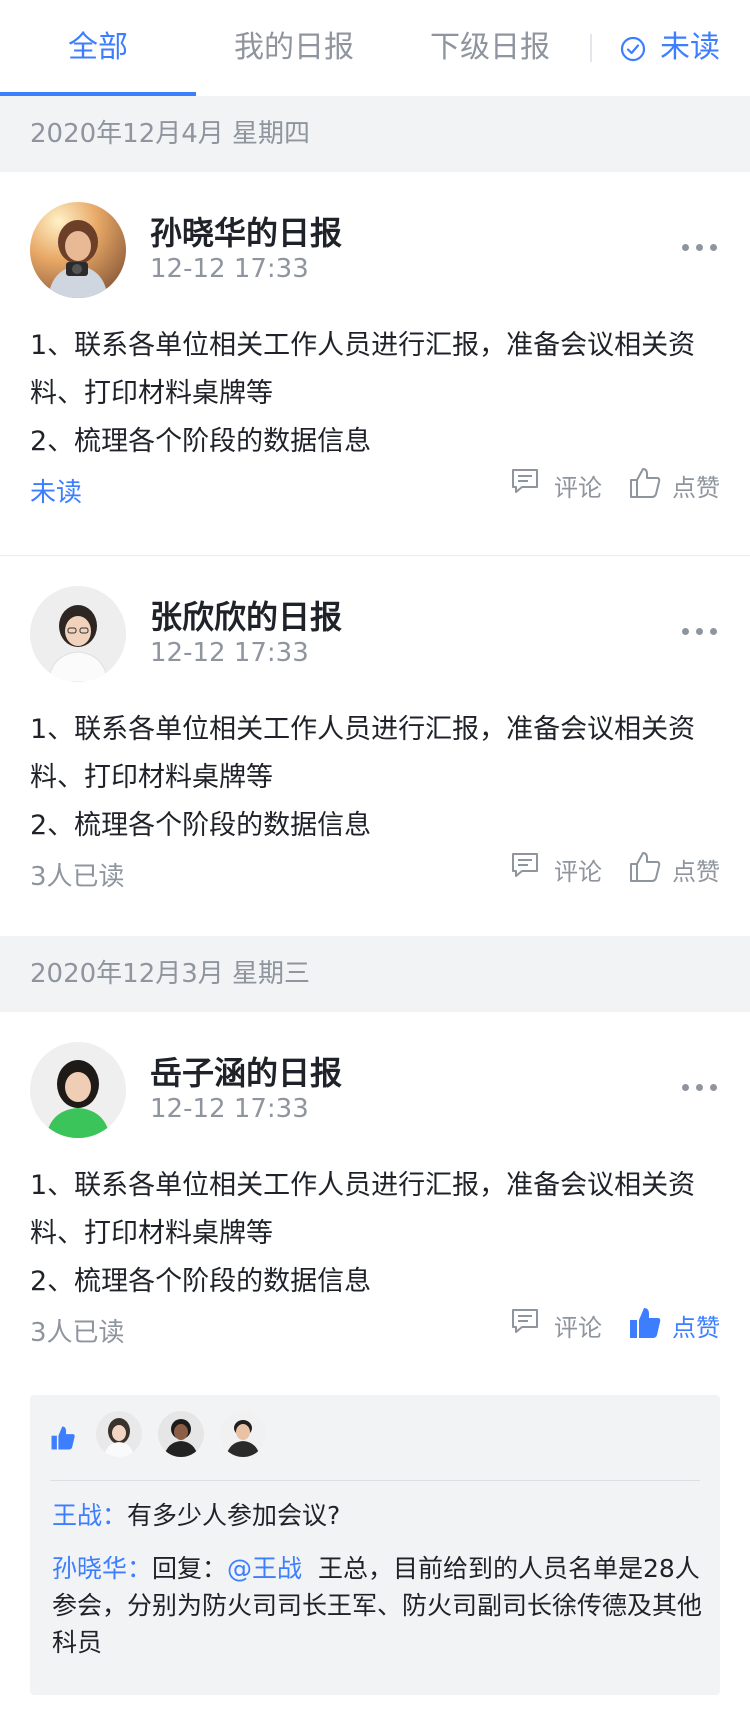 Image resolution: width=750 pixels, height=1721 pixels. What do you see at coordinates (89, 1515) in the screenshot?
I see `comment-author: 王战：` at bounding box center [89, 1515].